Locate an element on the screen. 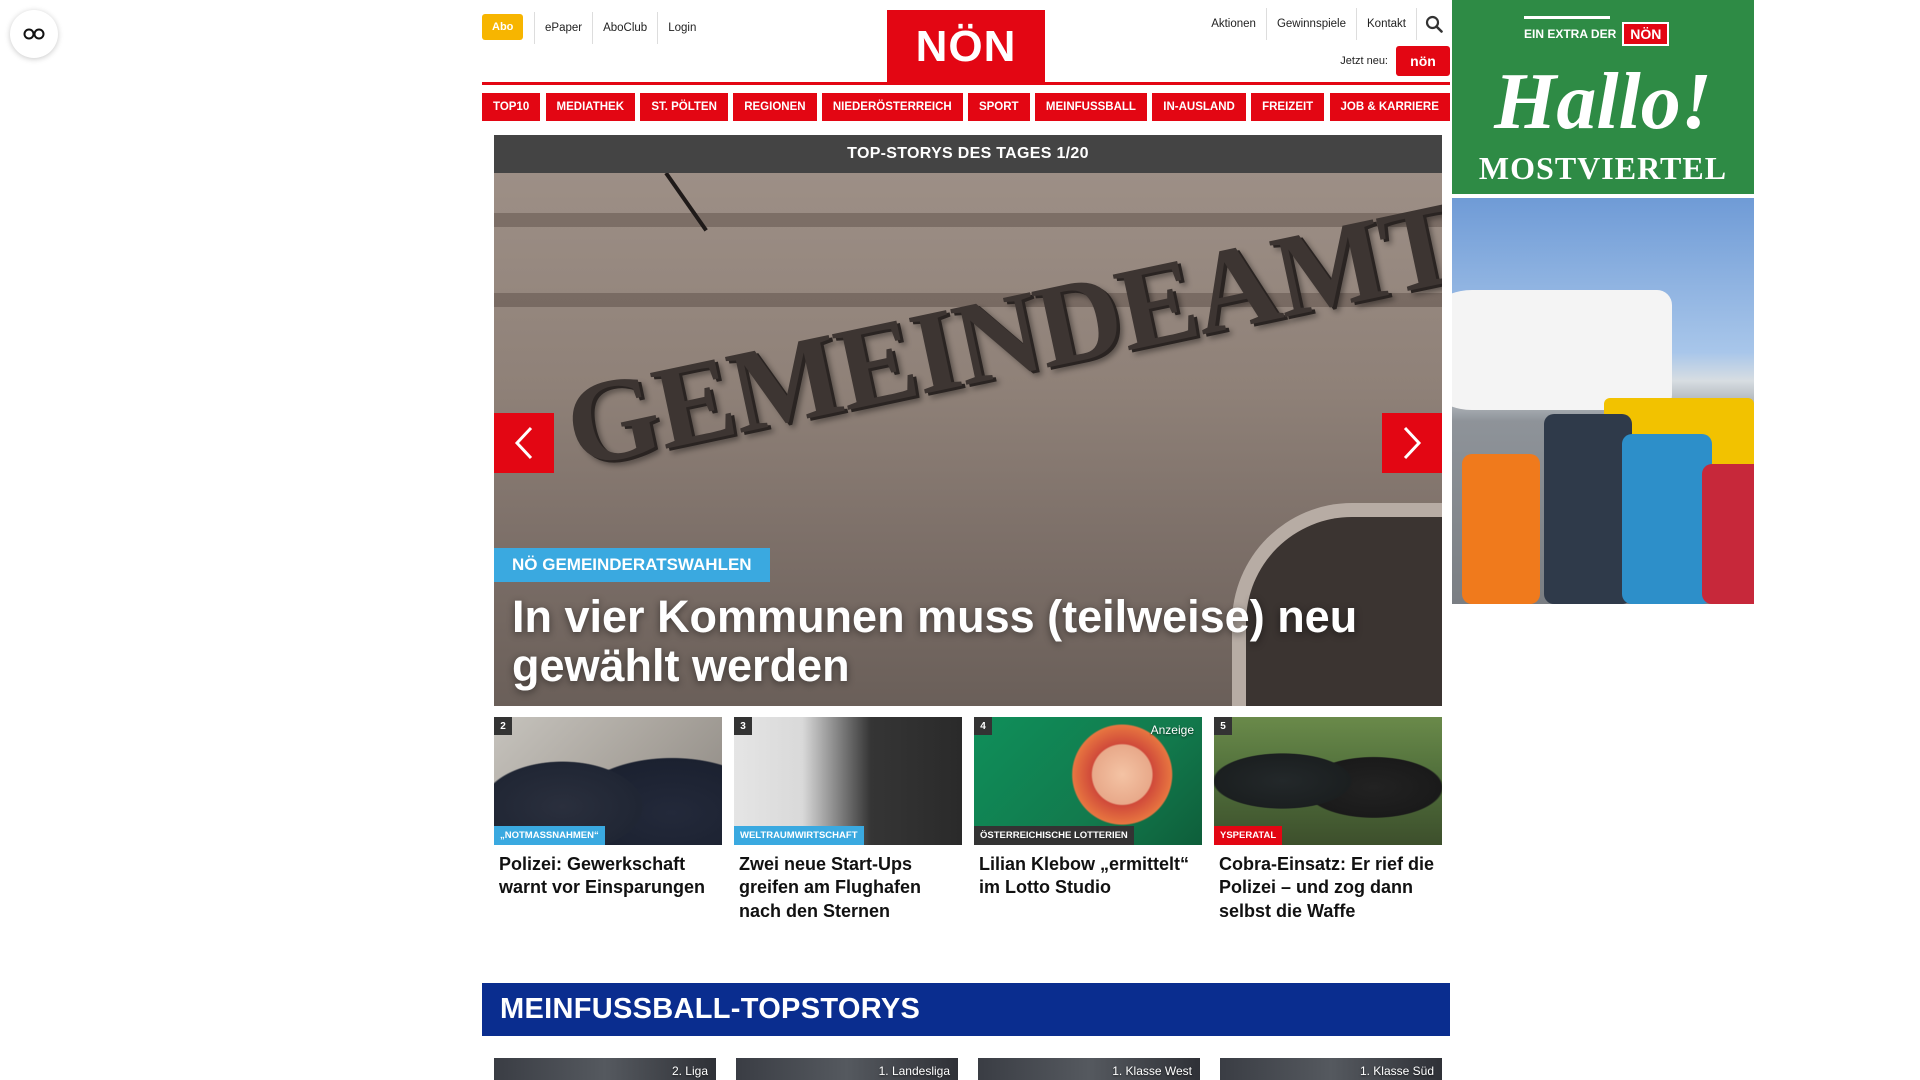 The image size is (1920, 1080). login-link: Login is located at coordinates (681, 28).